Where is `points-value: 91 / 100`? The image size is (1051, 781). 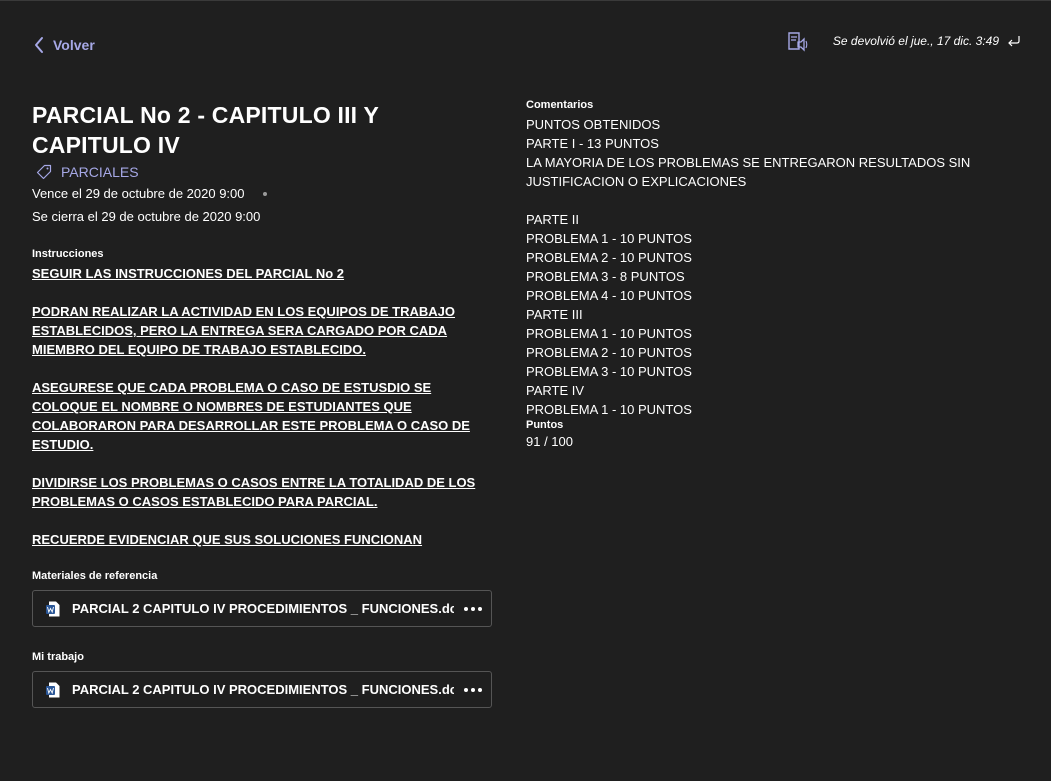 points-value: 91 / 100 is located at coordinates (549, 441).